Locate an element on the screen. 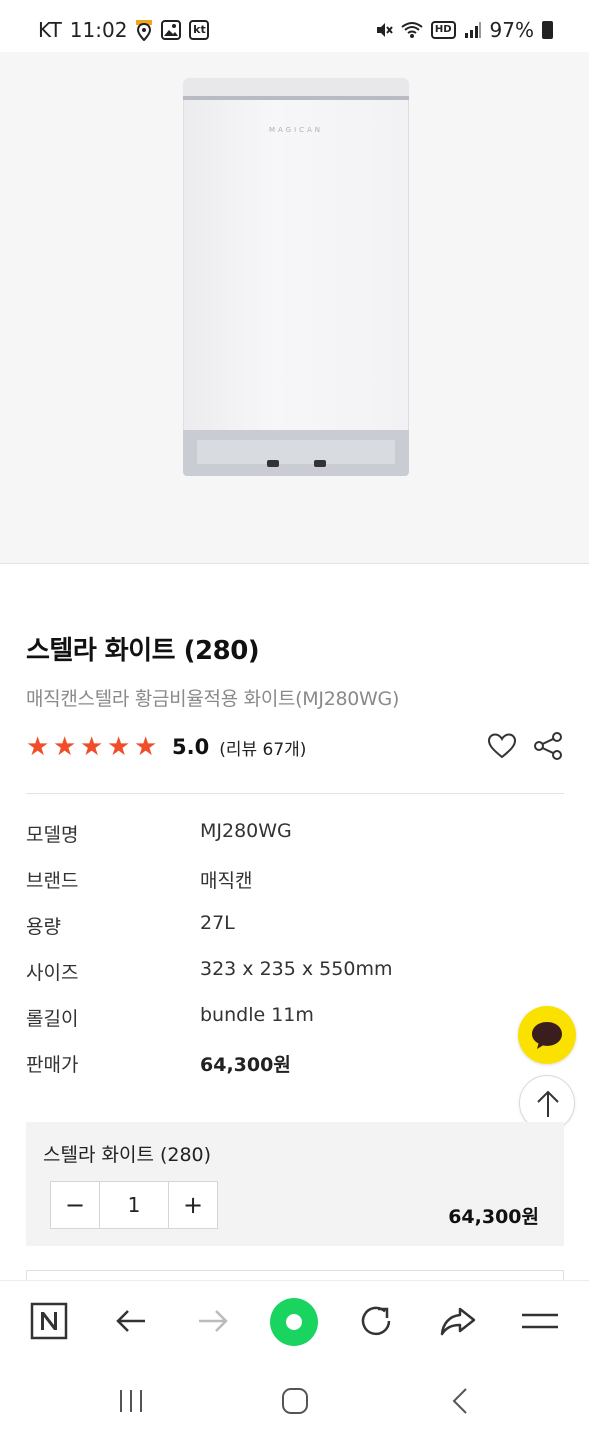  share-icon is located at coordinates (548, 746).